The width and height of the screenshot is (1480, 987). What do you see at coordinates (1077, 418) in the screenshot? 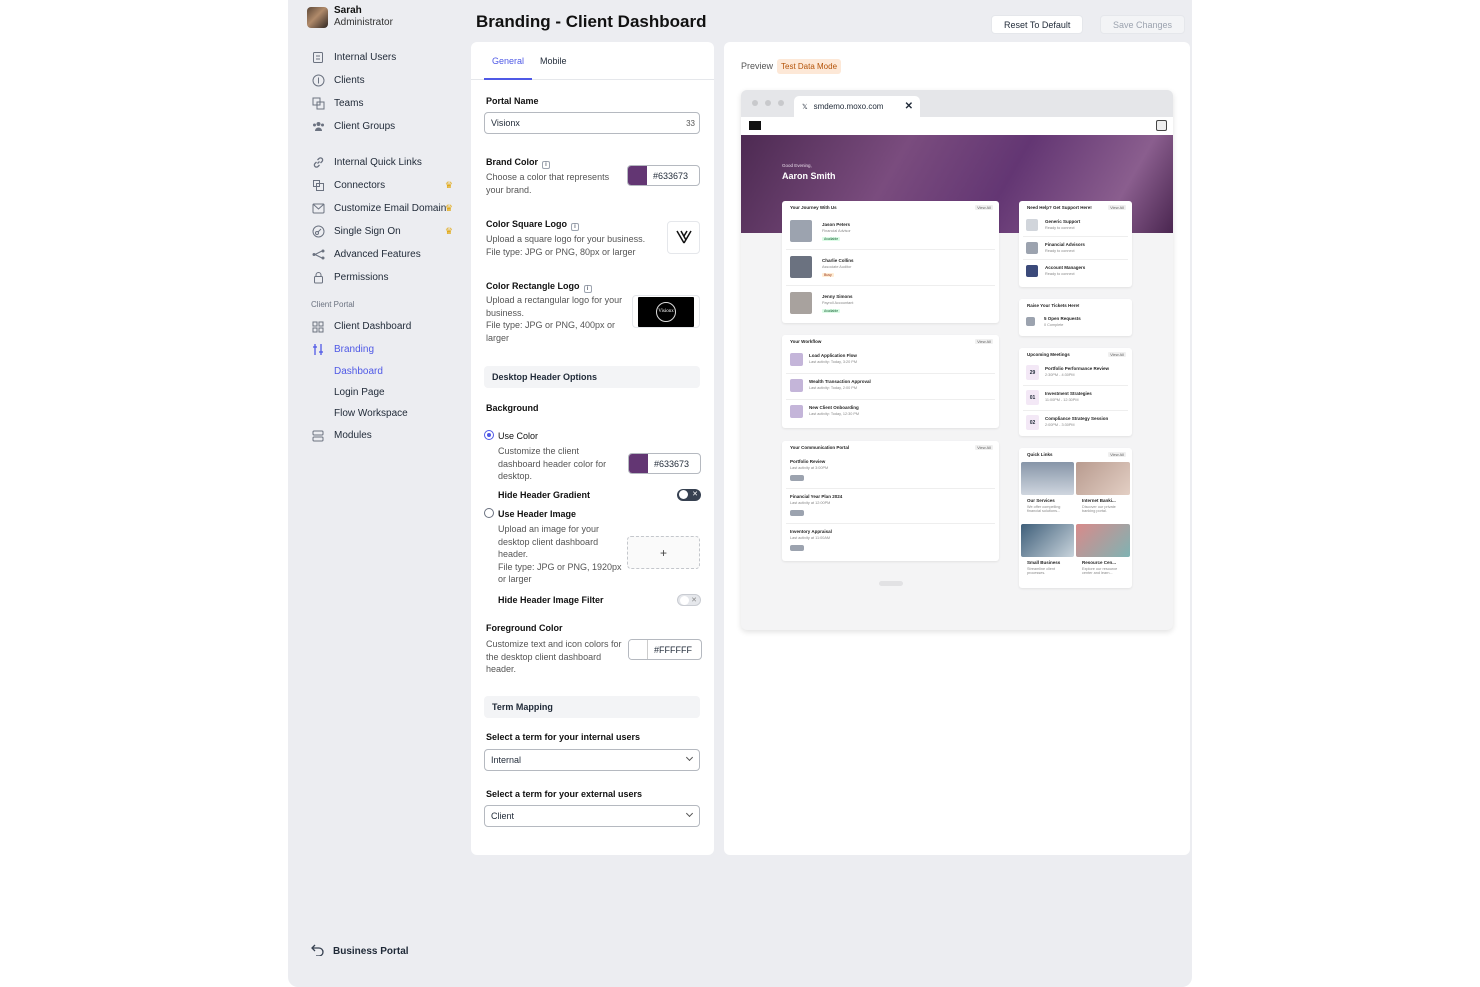
I see `meeting-name: Compliance Strategy Session` at bounding box center [1077, 418].